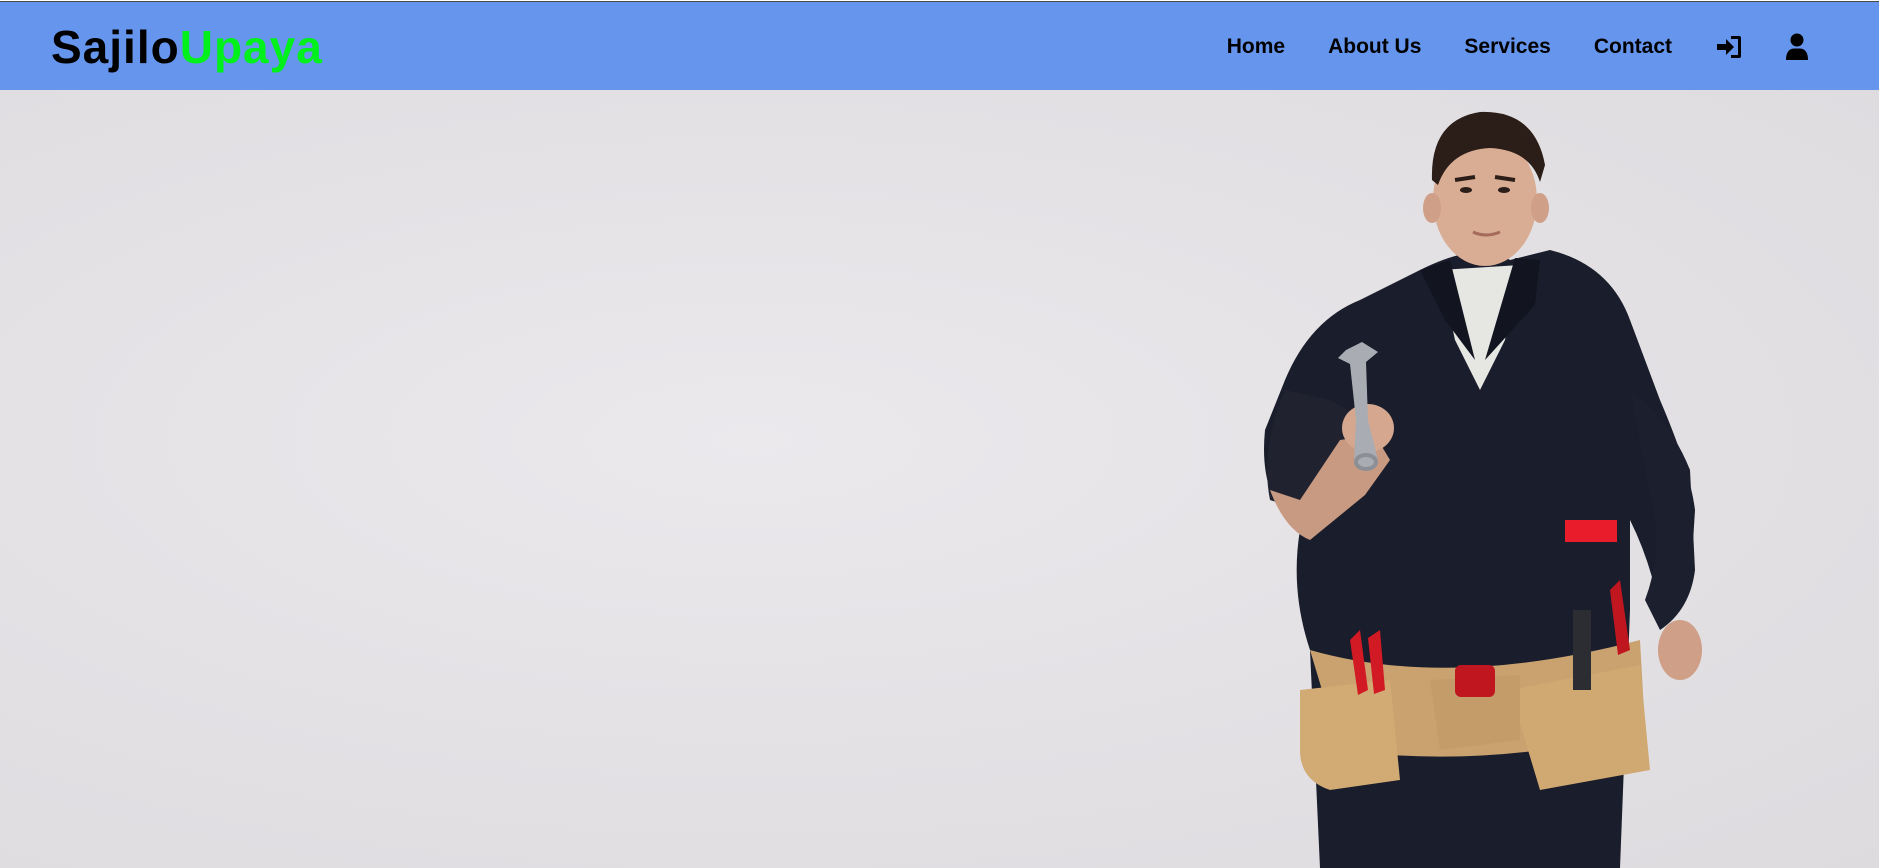 This screenshot has width=1879, height=868. Describe the element at coordinates (1729, 47) in the screenshot. I see `sign-in-icon` at that location.